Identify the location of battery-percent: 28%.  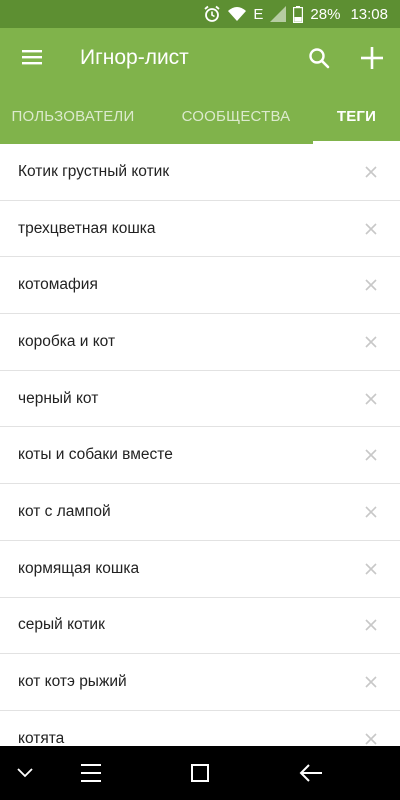
(325, 14).